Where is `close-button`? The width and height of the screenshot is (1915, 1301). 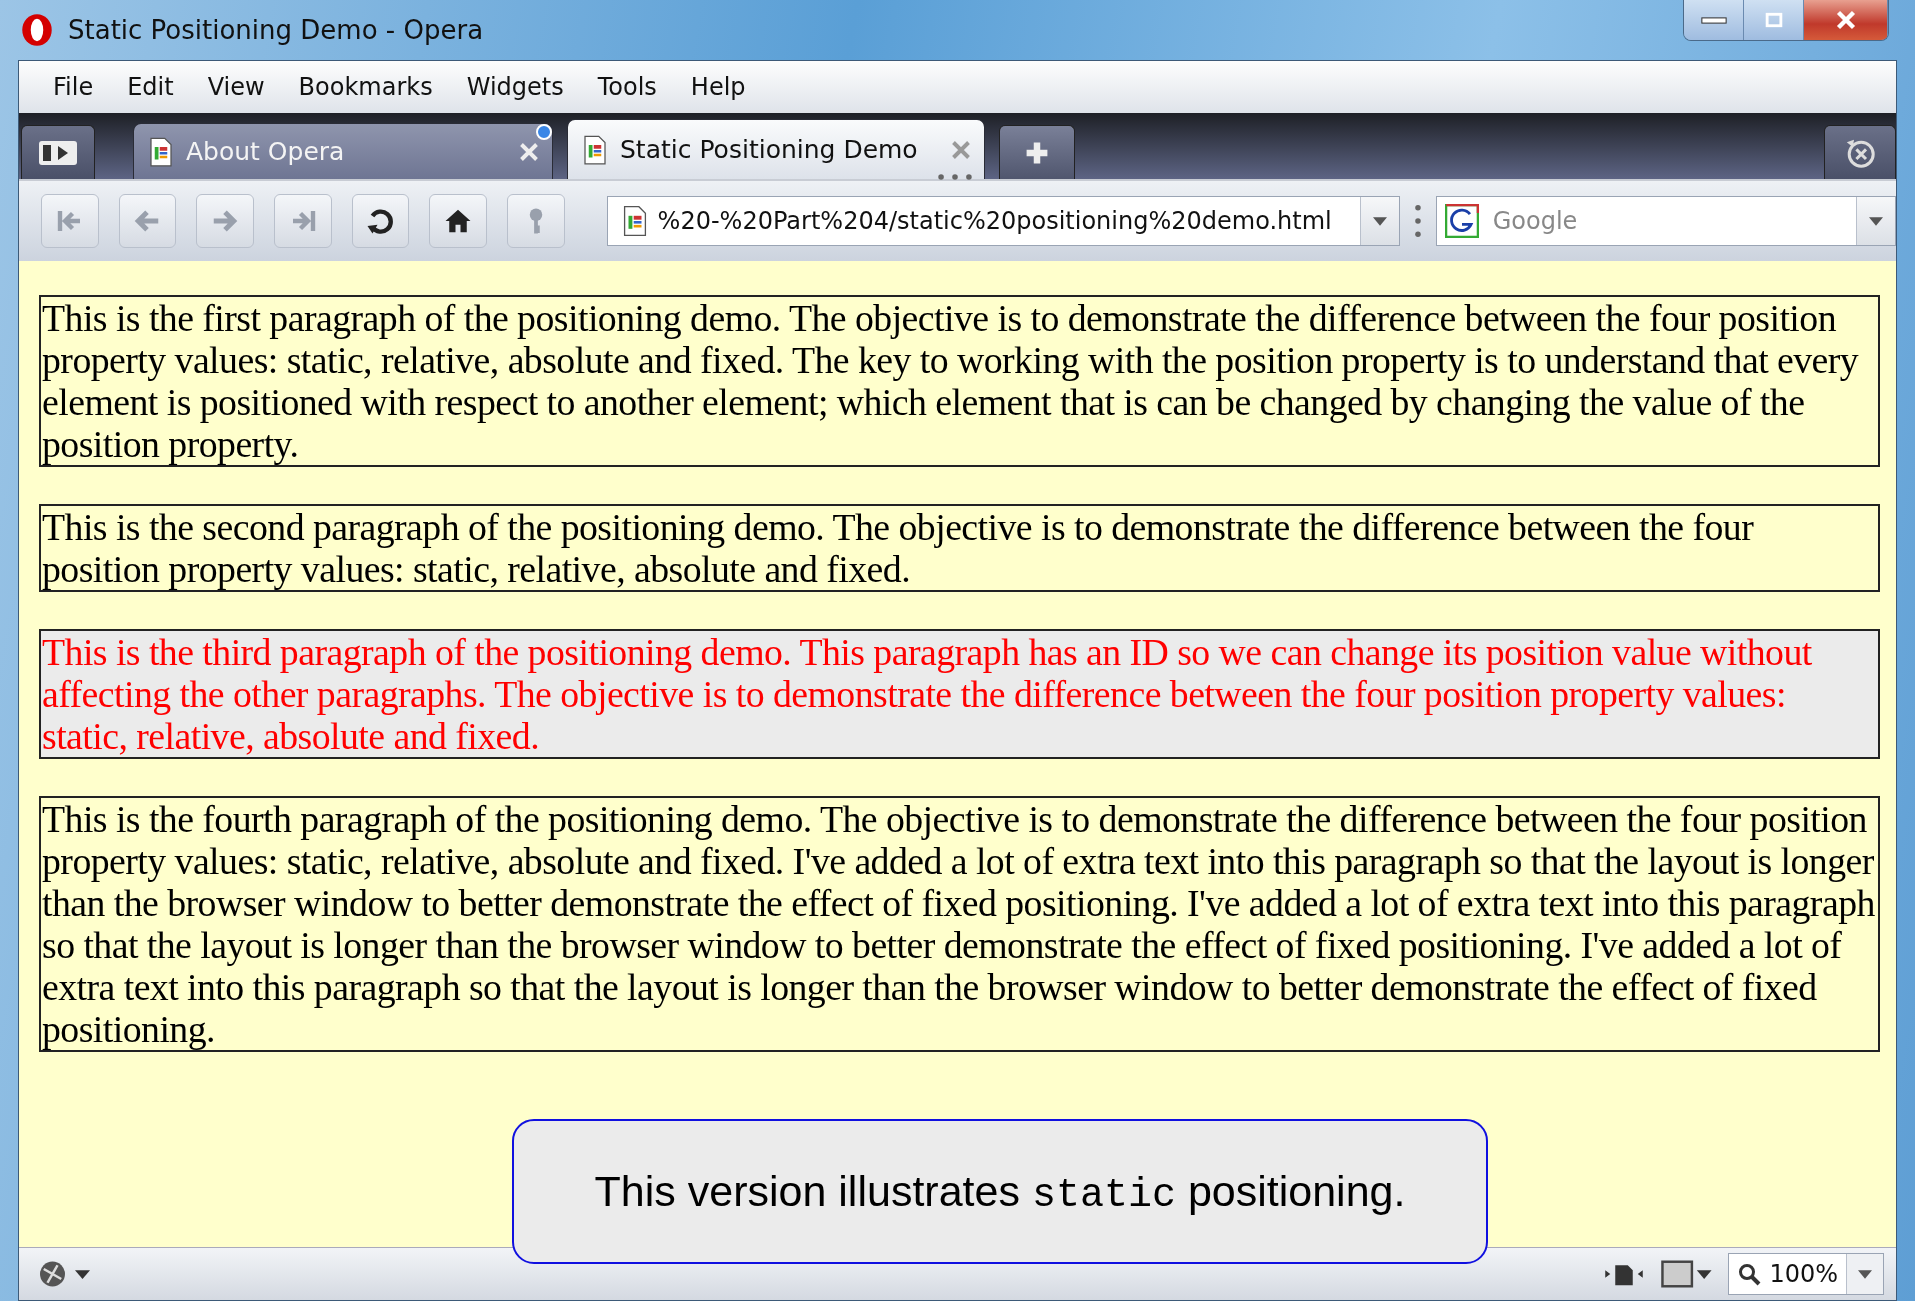
close-button is located at coordinates (1846, 20).